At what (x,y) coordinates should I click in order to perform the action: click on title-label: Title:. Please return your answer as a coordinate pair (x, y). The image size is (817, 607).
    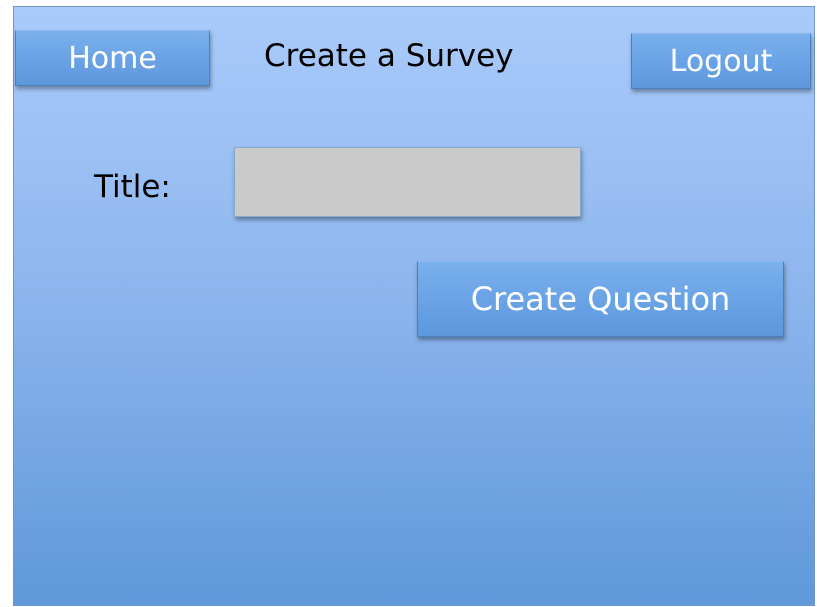
    Looking at the image, I should click on (132, 187).